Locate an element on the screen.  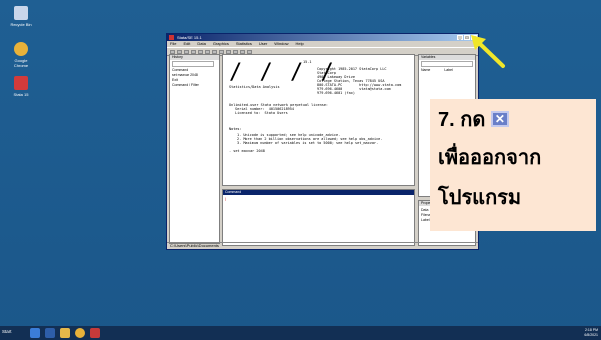
system-tray-clock: 2:18 PM 6/8/2021 is located at coordinates (591, 332).